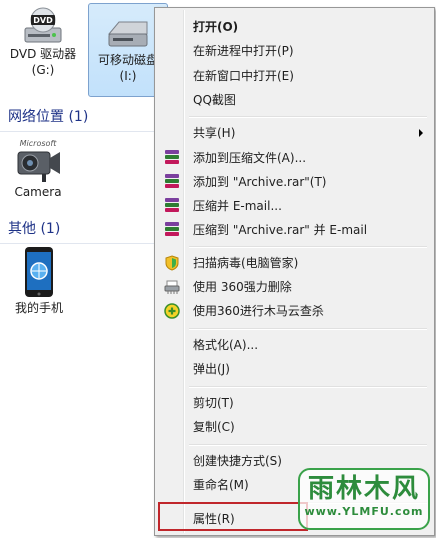 This screenshot has height=538, width=436. I want to click on other-item-phone: 我的手机, so click(39, 281).